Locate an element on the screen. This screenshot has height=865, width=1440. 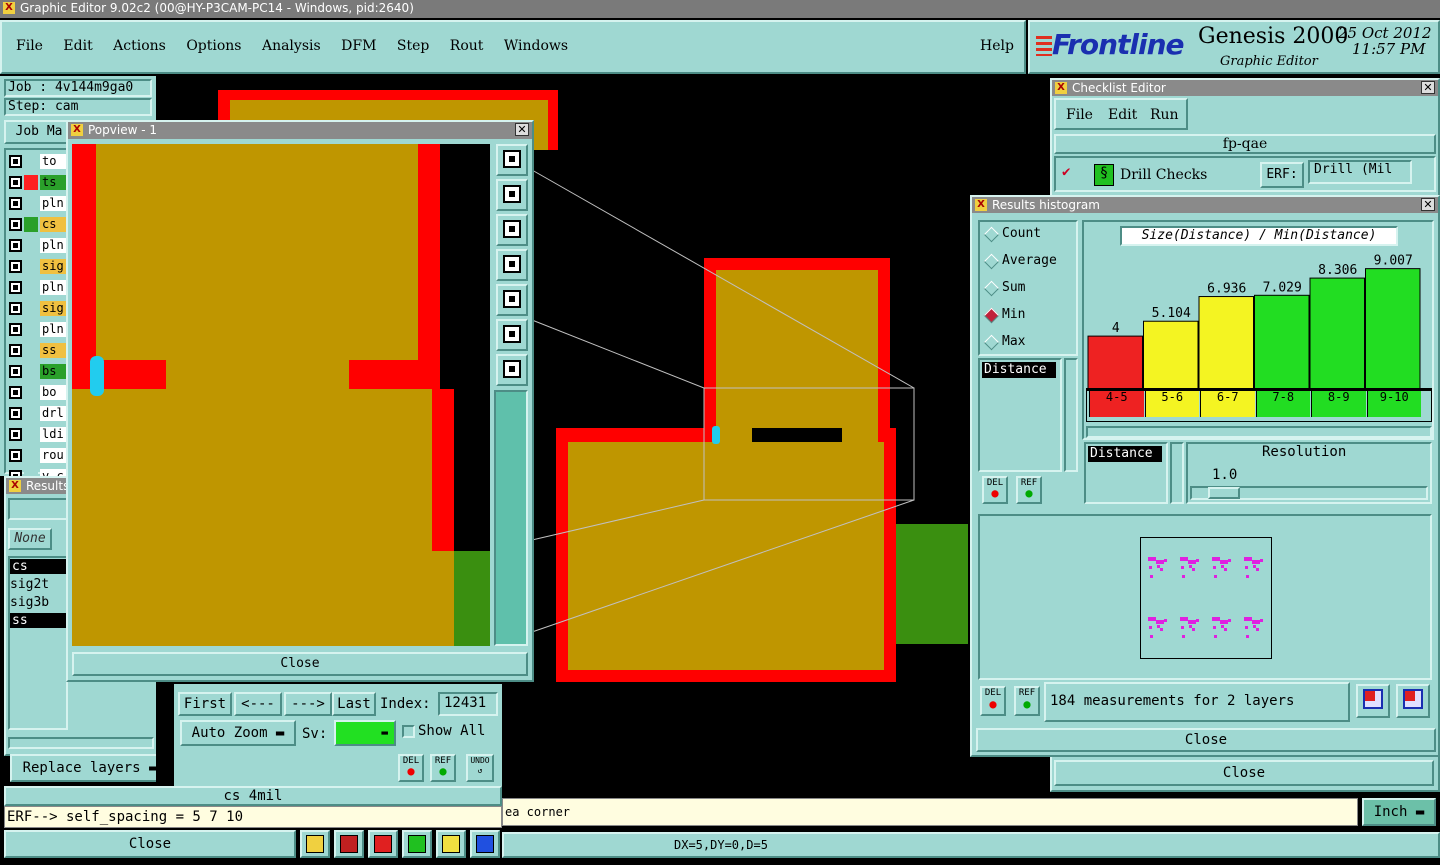
chart-hscroll is located at coordinates (1259, 432).